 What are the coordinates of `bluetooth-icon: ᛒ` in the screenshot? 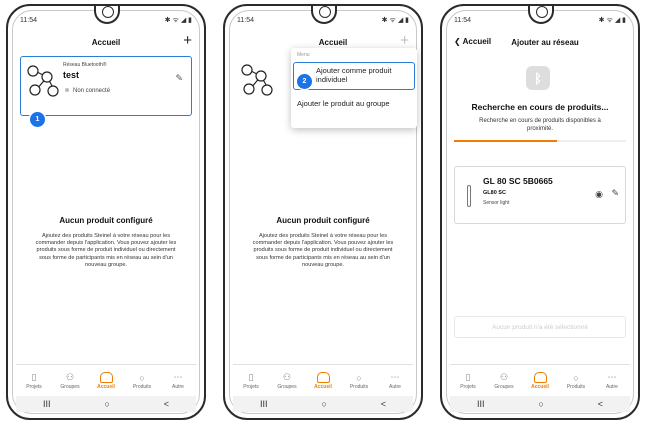 It's located at (538, 78).